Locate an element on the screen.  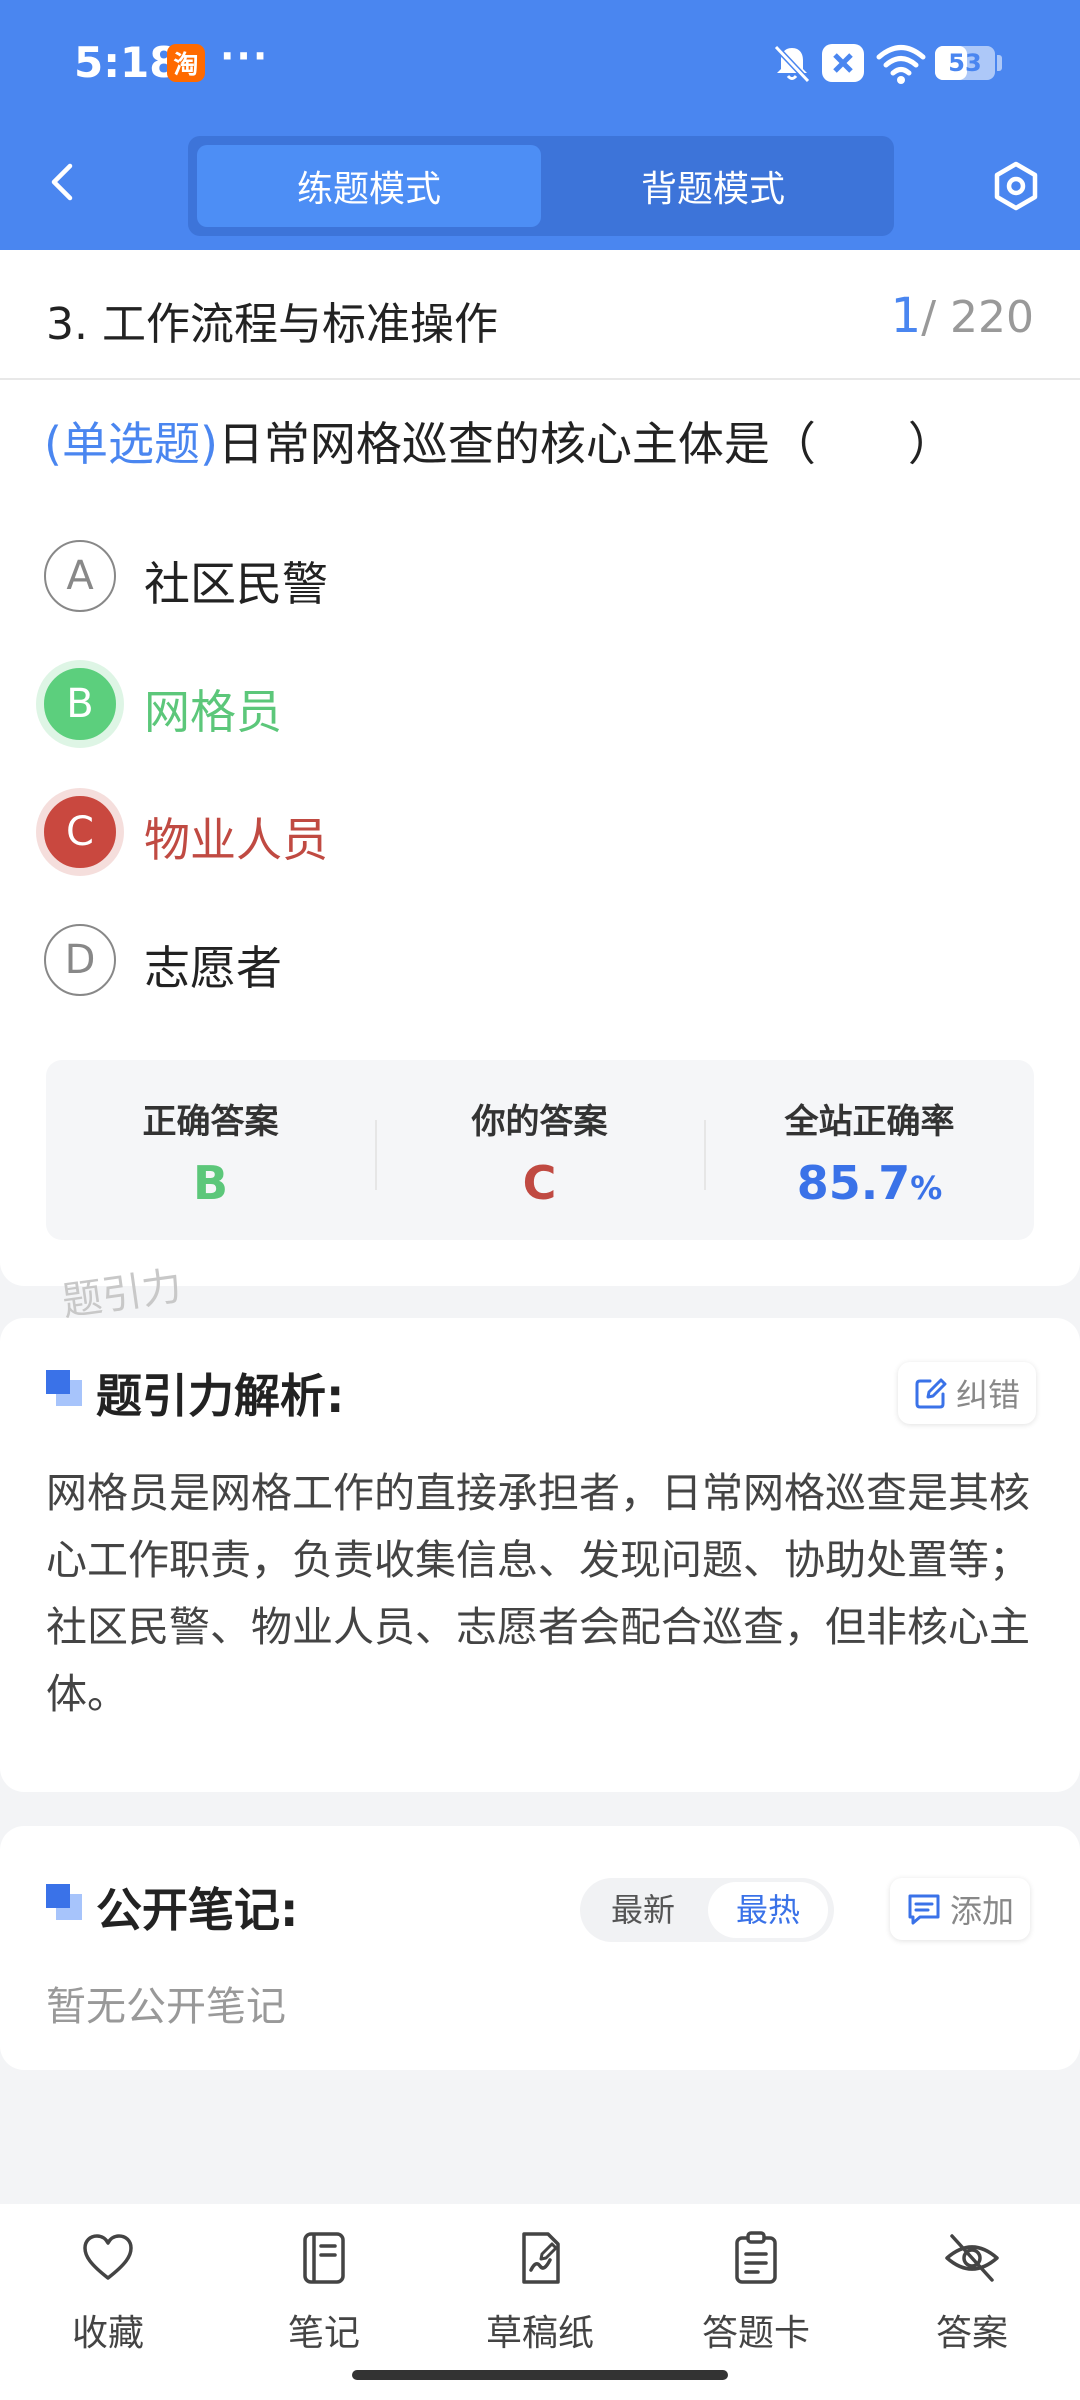
your-answer-value: C is located at coordinates (539, 1183).